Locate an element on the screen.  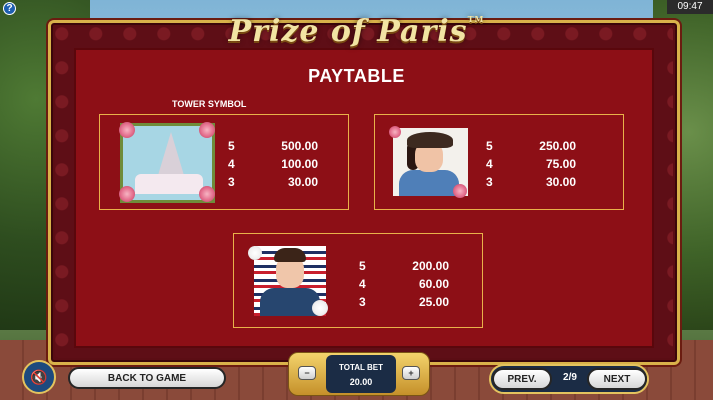
payout-row: 5 250.00 is located at coordinates (531, 146).